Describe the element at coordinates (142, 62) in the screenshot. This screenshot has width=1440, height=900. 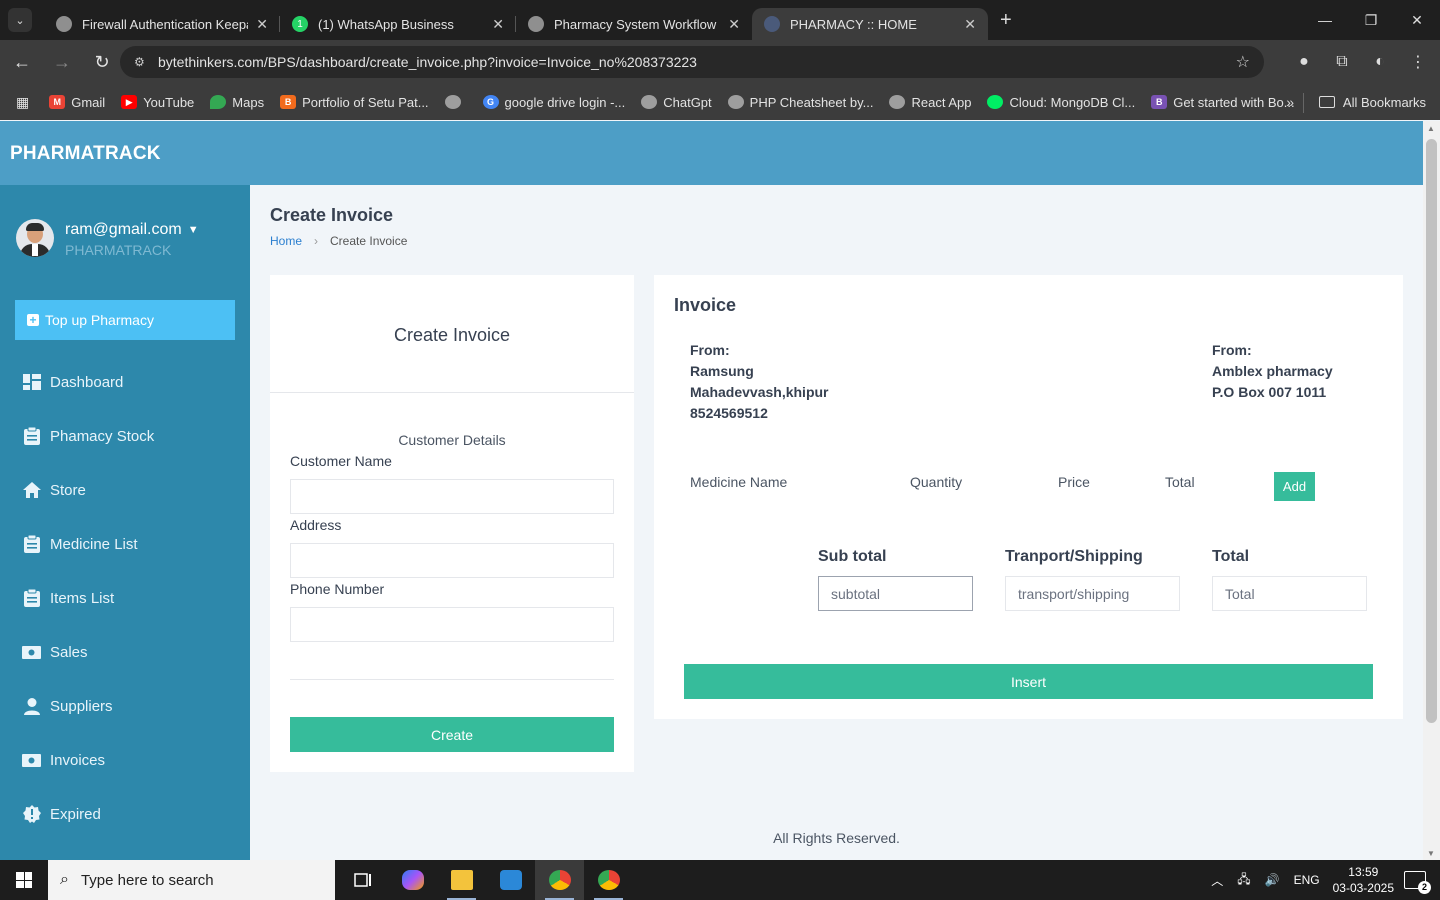
I see `site-info-icon: ⚙` at that location.